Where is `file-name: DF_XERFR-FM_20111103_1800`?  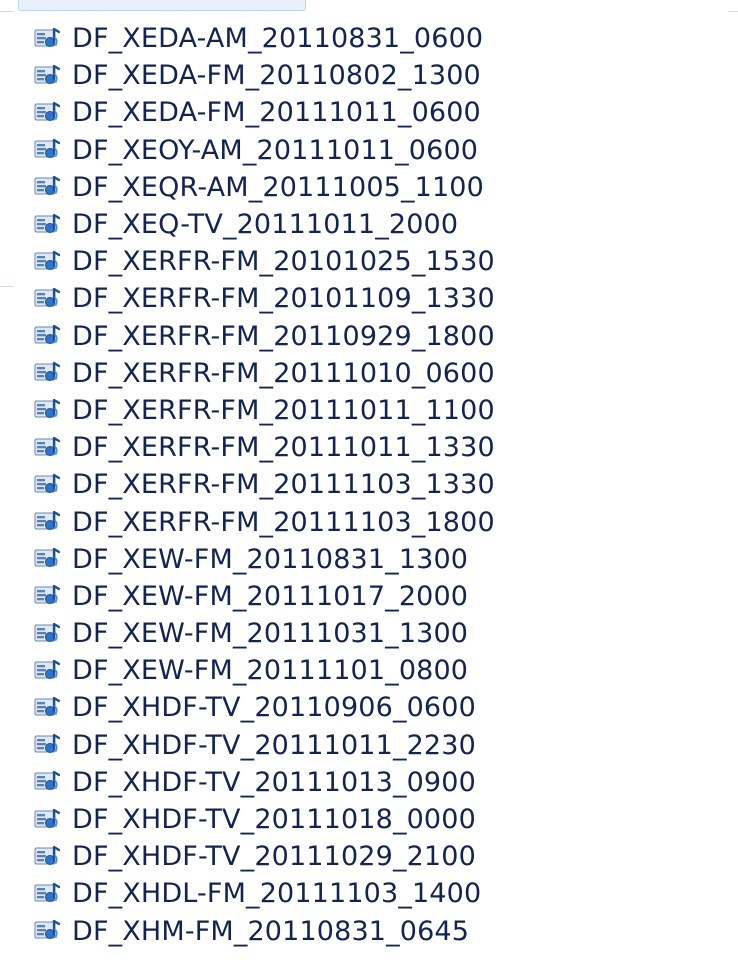
file-name: DF_XERFR-FM_20111103_1800 is located at coordinates (283, 522).